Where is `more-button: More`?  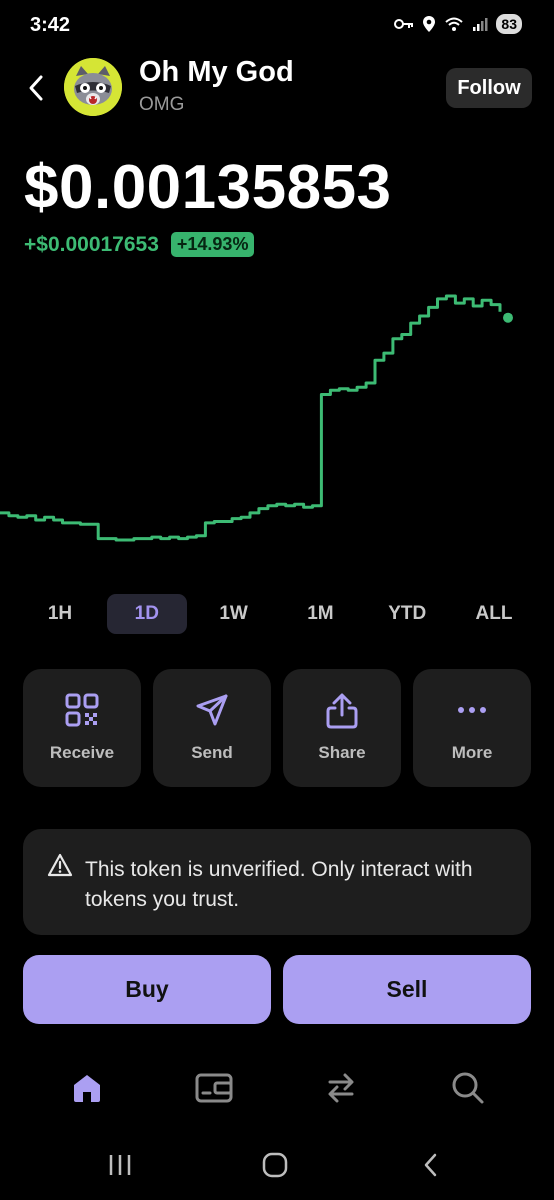
more-button: More is located at coordinates (472, 728).